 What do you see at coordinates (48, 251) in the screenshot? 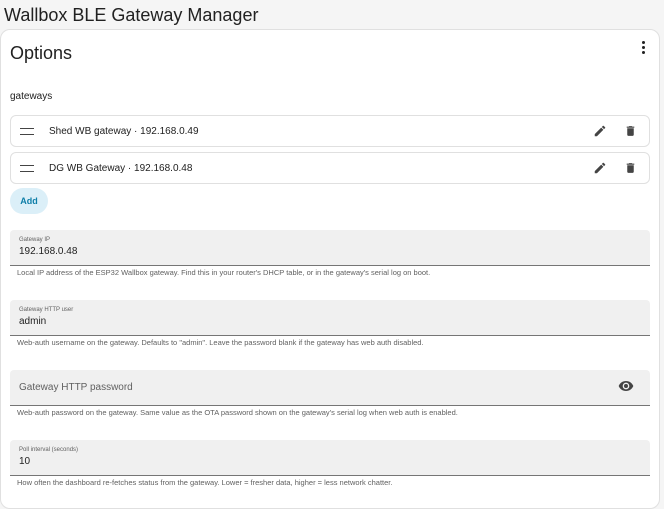
I see `gateway-ip-value: 192.168.0.48` at bounding box center [48, 251].